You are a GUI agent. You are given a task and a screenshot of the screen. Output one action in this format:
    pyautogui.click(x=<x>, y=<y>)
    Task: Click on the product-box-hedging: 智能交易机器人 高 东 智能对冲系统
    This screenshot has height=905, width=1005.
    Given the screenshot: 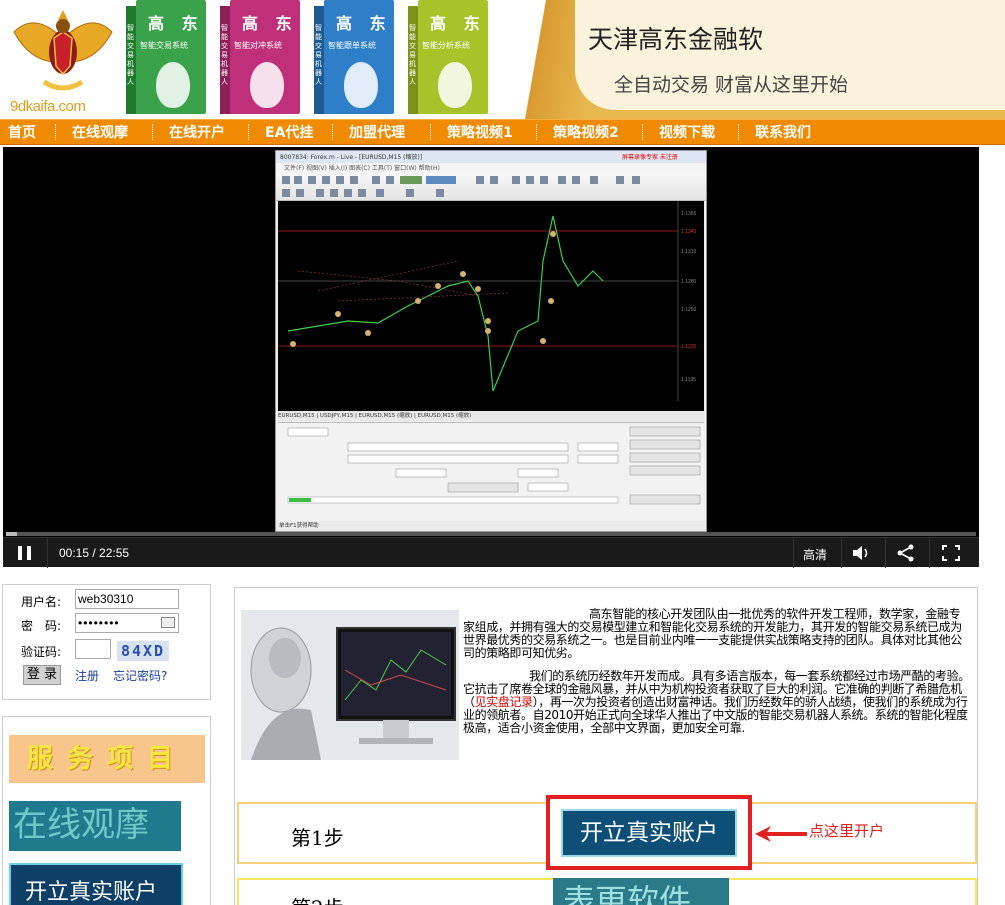 What is the action you would take?
    pyautogui.click(x=265, y=59)
    